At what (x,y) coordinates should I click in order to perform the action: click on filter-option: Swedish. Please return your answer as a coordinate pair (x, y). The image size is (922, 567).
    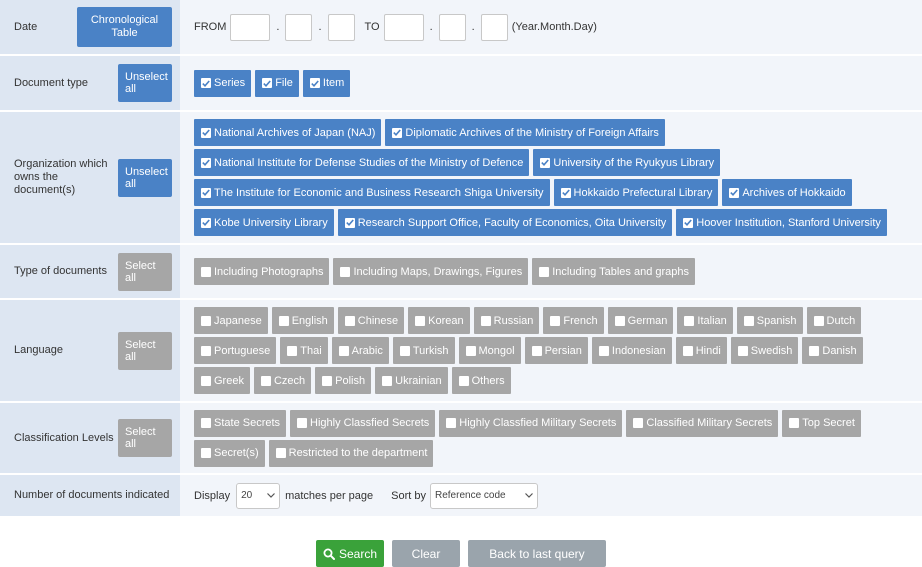
    Looking at the image, I should click on (764, 350).